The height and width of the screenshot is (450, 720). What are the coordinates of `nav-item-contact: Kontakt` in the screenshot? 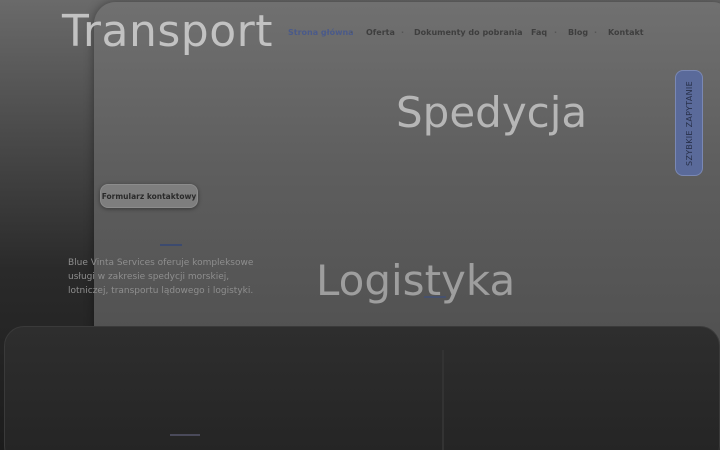 It's located at (626, 32).